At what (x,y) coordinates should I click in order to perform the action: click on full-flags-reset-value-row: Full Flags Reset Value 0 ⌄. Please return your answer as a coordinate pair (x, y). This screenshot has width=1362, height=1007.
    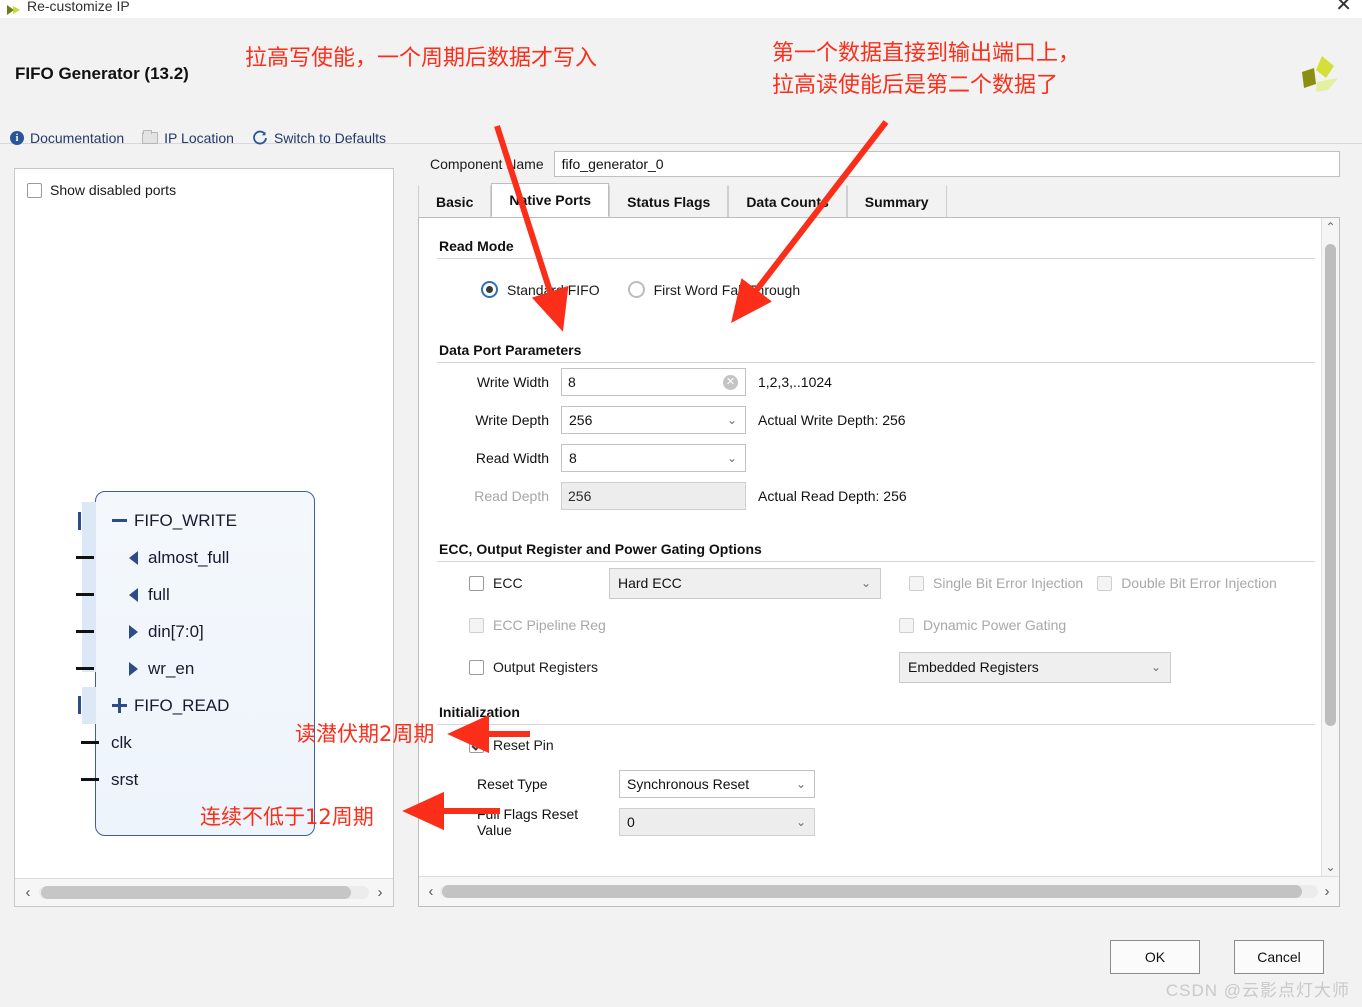
    Looking at the image, I should click on (878, 822).